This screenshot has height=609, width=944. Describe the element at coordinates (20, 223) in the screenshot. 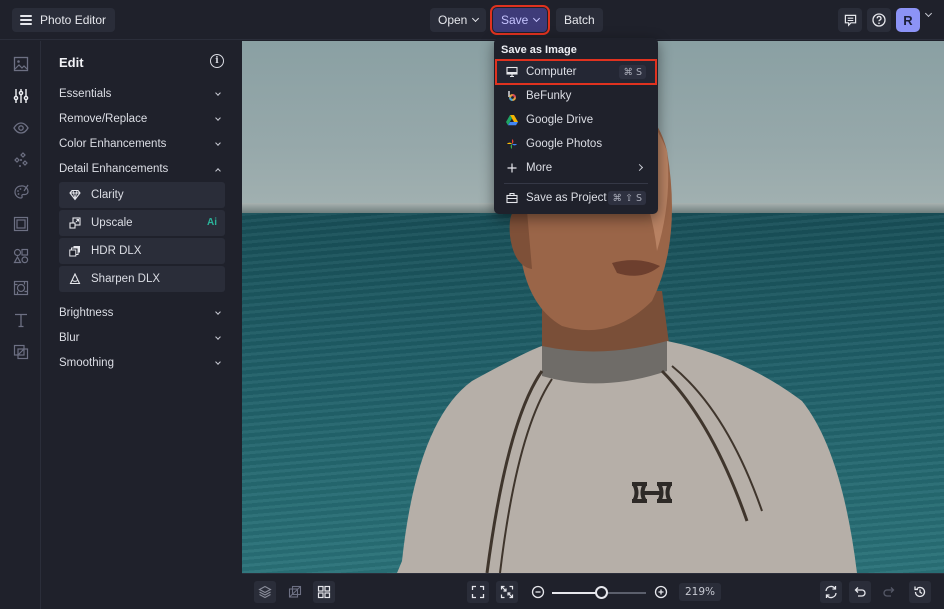

I see `frames-icon` at that location.